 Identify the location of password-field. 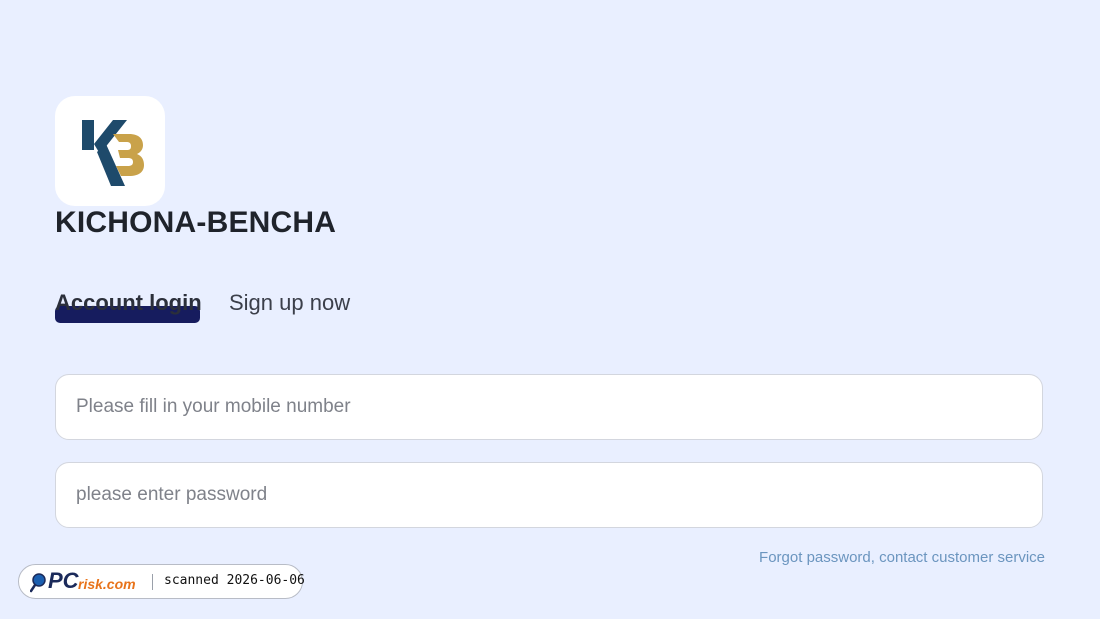
(549, 495).